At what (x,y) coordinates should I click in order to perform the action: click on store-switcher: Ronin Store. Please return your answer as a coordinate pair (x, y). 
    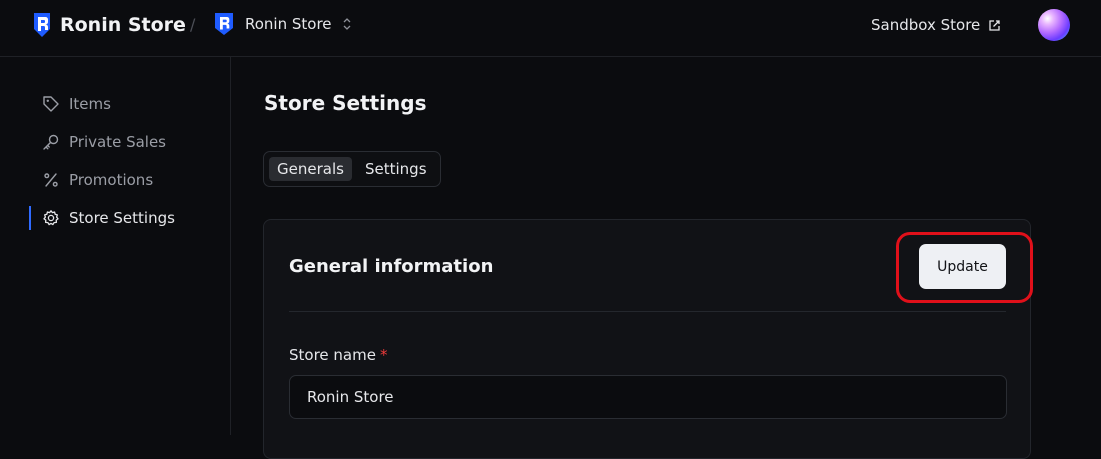
    Looking at the image, I should click on (282, 24).